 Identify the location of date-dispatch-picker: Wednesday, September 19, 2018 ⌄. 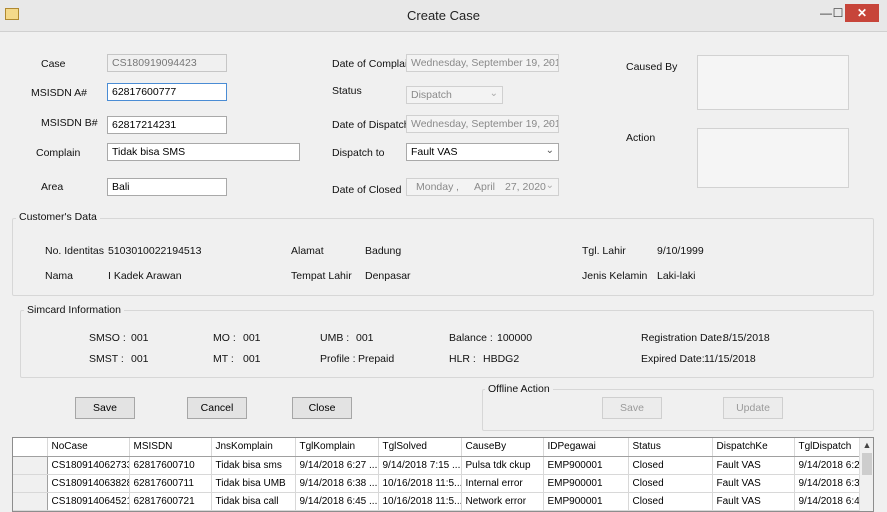
(482, 124).